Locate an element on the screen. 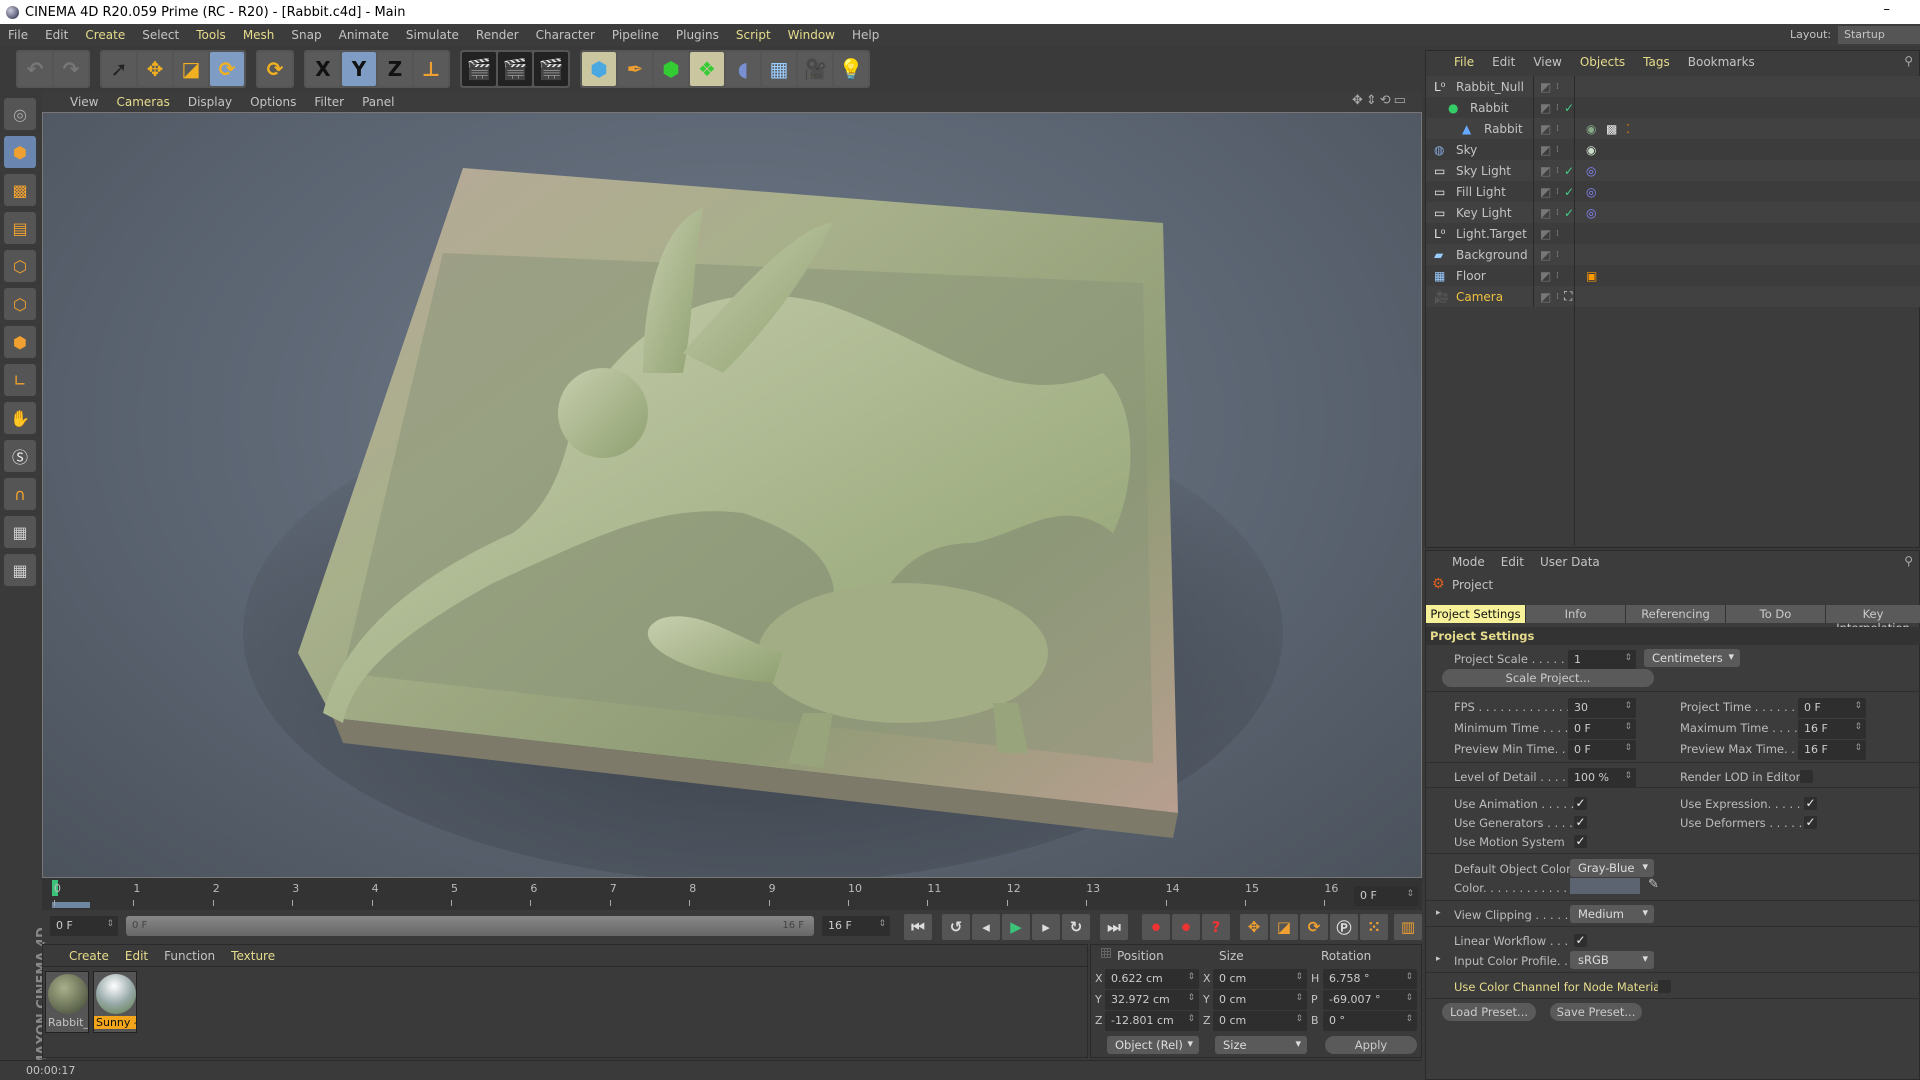  object-row: ▭ Sky Light ◩ ⁞ ✓ ◎ is located at coordinates (1673, 170).